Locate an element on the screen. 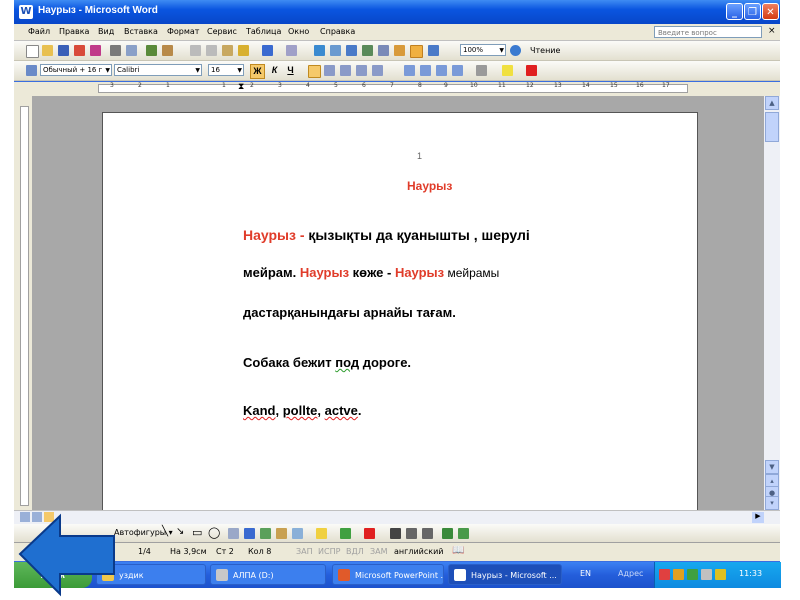 The width and height of the screenshot is (800, 600). dash-style-icon is located at coordinates (411, 533).